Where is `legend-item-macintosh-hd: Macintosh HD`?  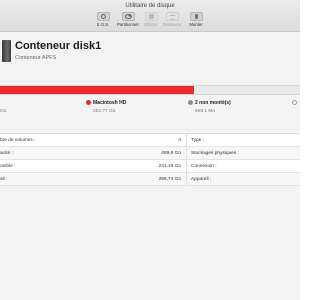
legend-item-macintosh-hd: Macintosh HD is located at coordinates (106, 103).